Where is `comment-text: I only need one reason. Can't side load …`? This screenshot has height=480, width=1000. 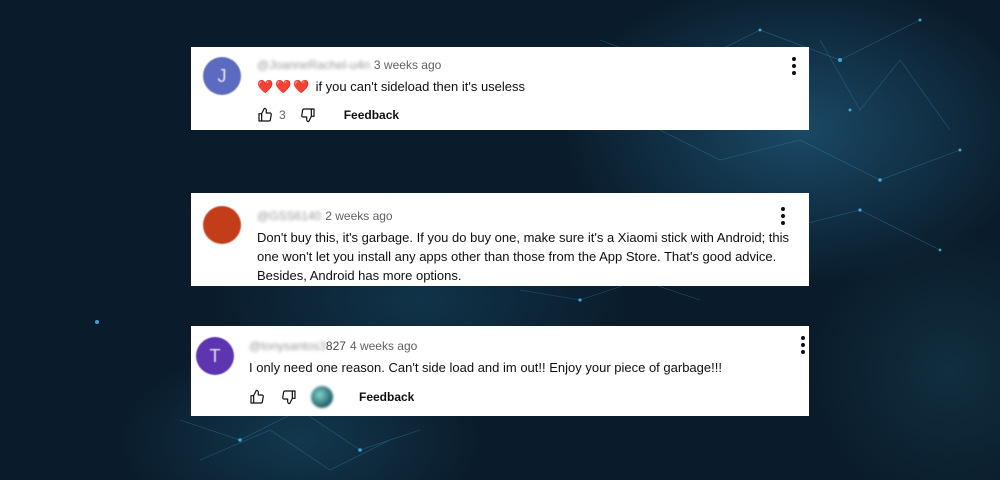 comment-text: I only need one reason. Can't side load … is located at coordinates (485, 367).